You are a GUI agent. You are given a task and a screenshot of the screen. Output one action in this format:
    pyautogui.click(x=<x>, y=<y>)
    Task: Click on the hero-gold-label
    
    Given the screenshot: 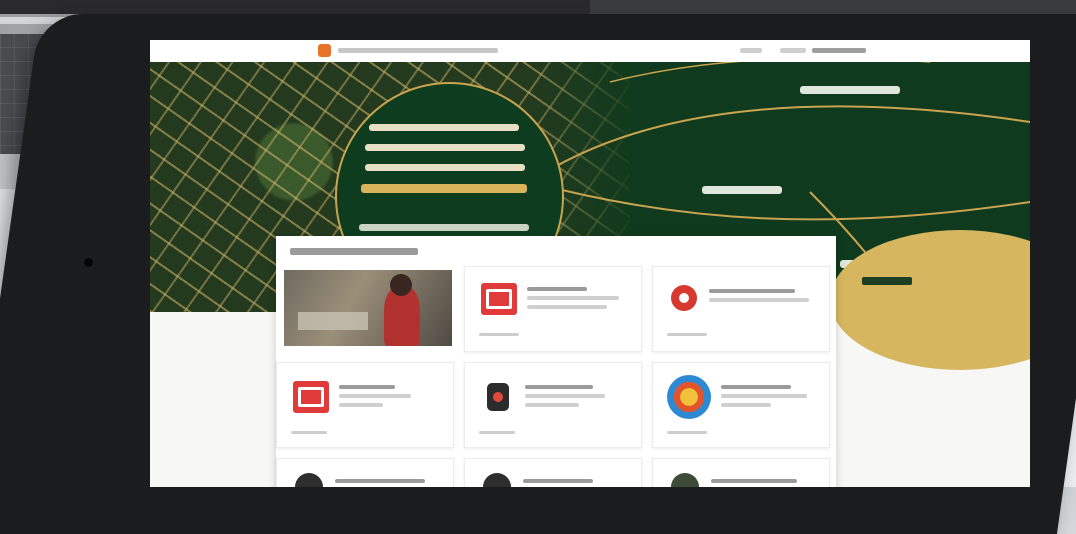 What is the action you would take?
    pyautogui.click(x=887, y=281)
    